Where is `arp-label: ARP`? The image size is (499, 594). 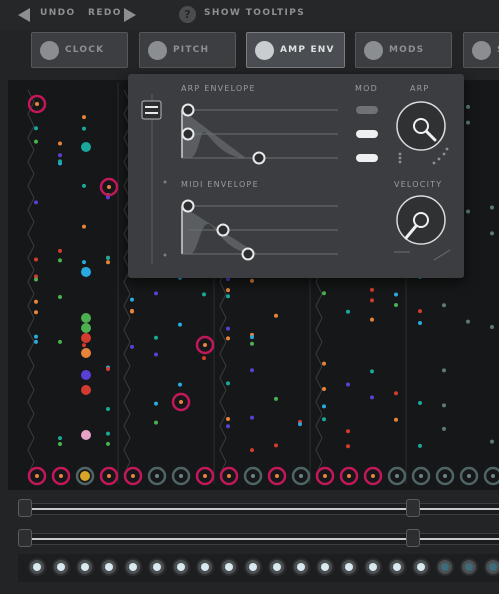 arp-label: ARP is located at coordinates (420, 88).